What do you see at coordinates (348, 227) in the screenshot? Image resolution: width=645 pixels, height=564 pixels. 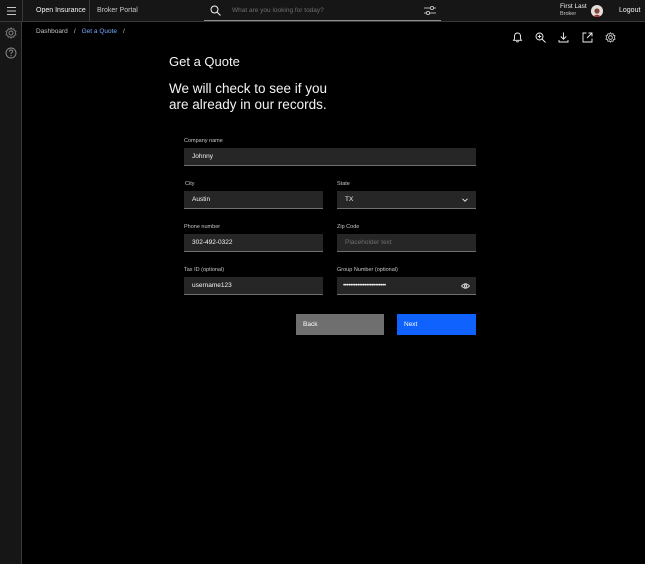 I see `zip-label: Zip Code` at bounding box center [348, 227].